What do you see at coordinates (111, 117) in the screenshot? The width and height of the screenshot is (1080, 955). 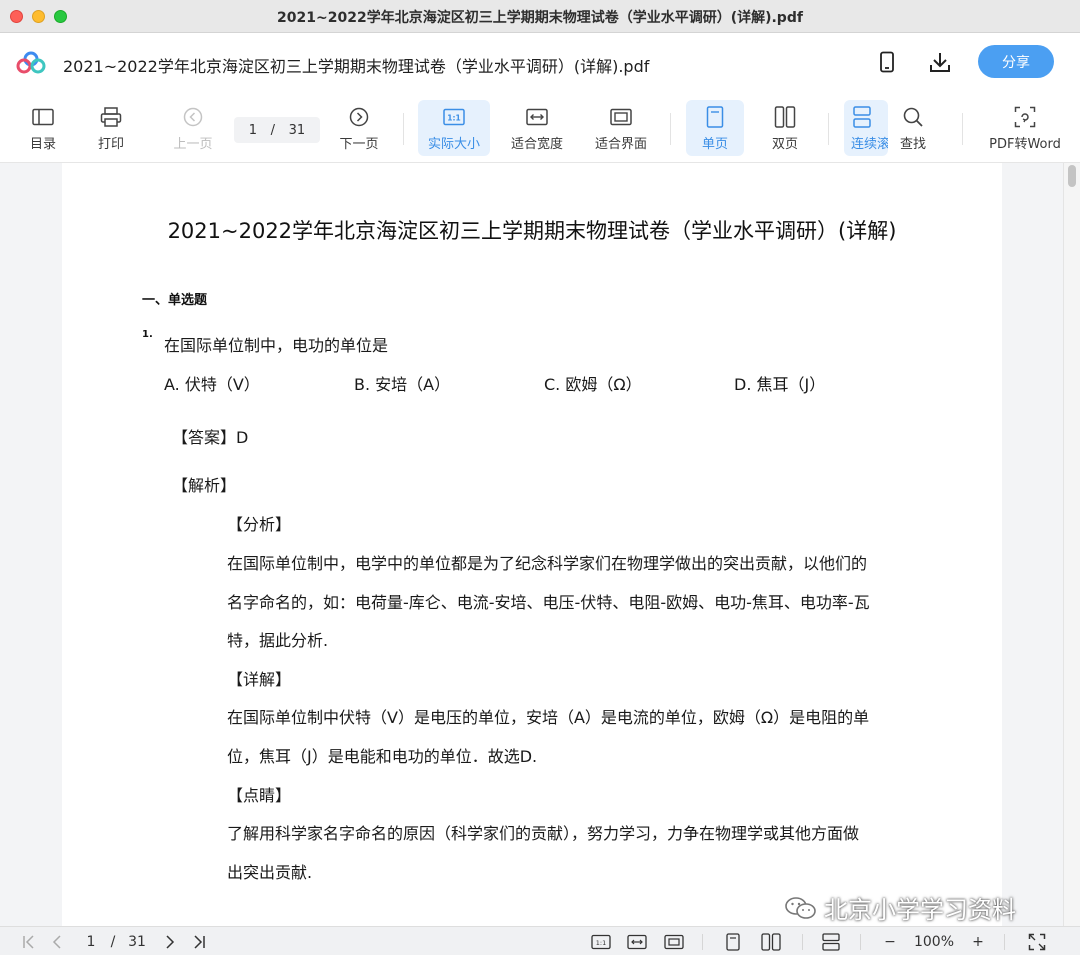 I see `printer-icon` at bounding box center [111, 117].